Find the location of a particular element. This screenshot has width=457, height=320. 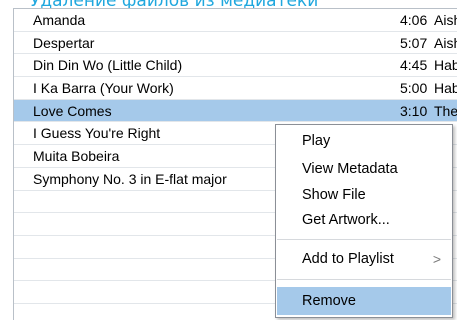

menu-item-add-to-playlist: Add to Playlist > is located at coordinates (364, 259).